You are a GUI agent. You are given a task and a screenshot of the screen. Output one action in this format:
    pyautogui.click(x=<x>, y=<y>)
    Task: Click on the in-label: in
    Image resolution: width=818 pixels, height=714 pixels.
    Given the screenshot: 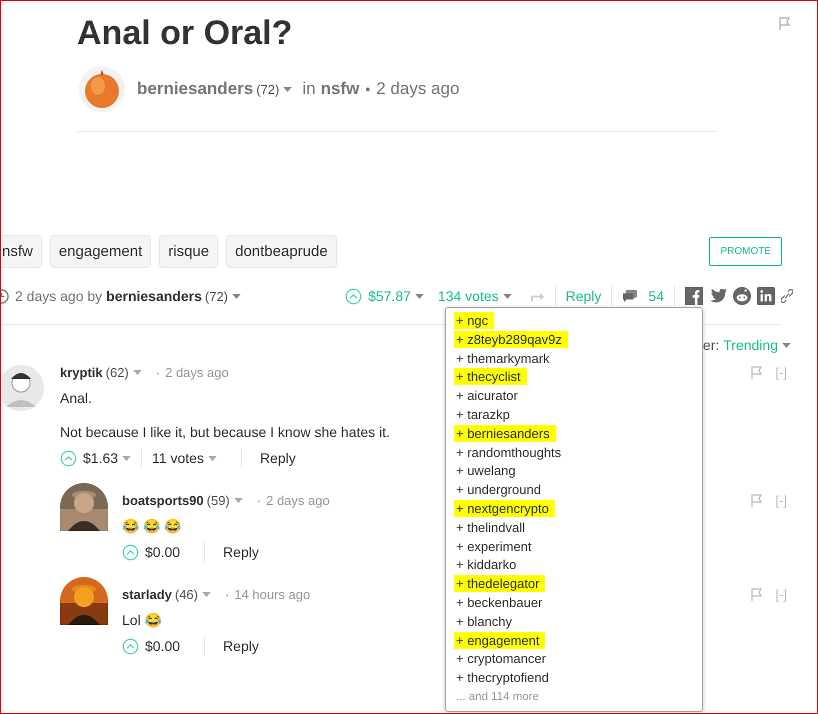 What is the action you would take?
    pyautogui.click(x=309, y=89)
    